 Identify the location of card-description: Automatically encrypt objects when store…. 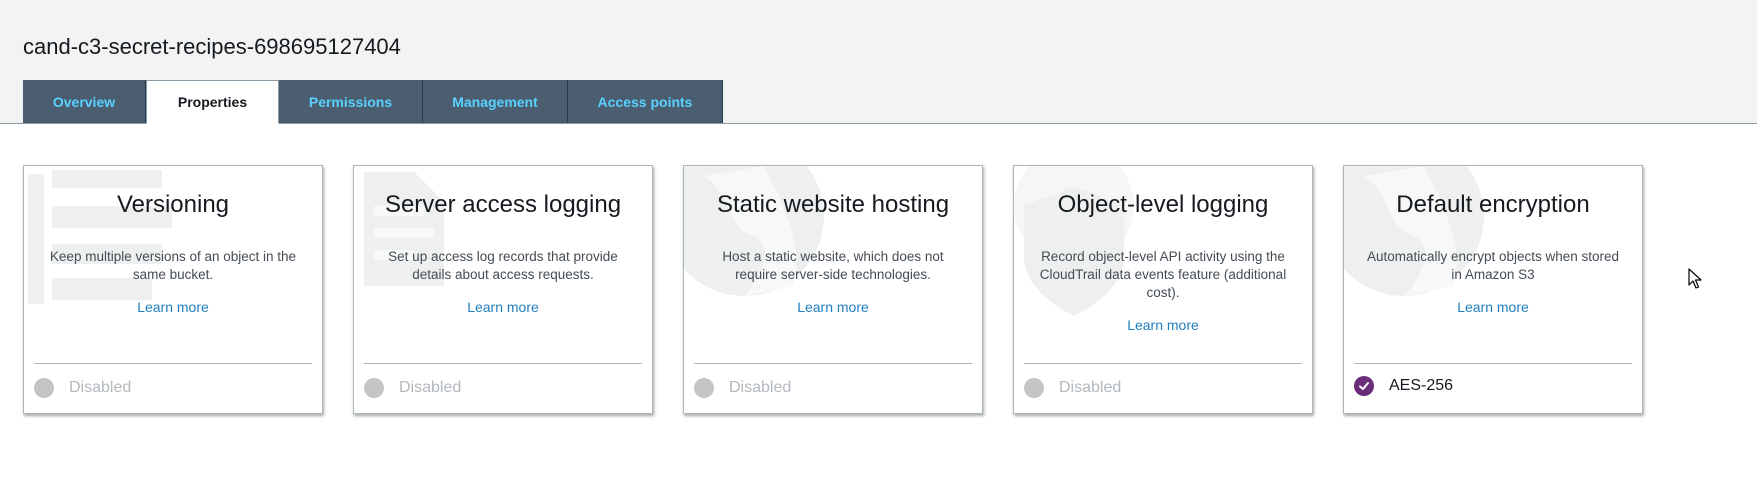
(1493, 265).